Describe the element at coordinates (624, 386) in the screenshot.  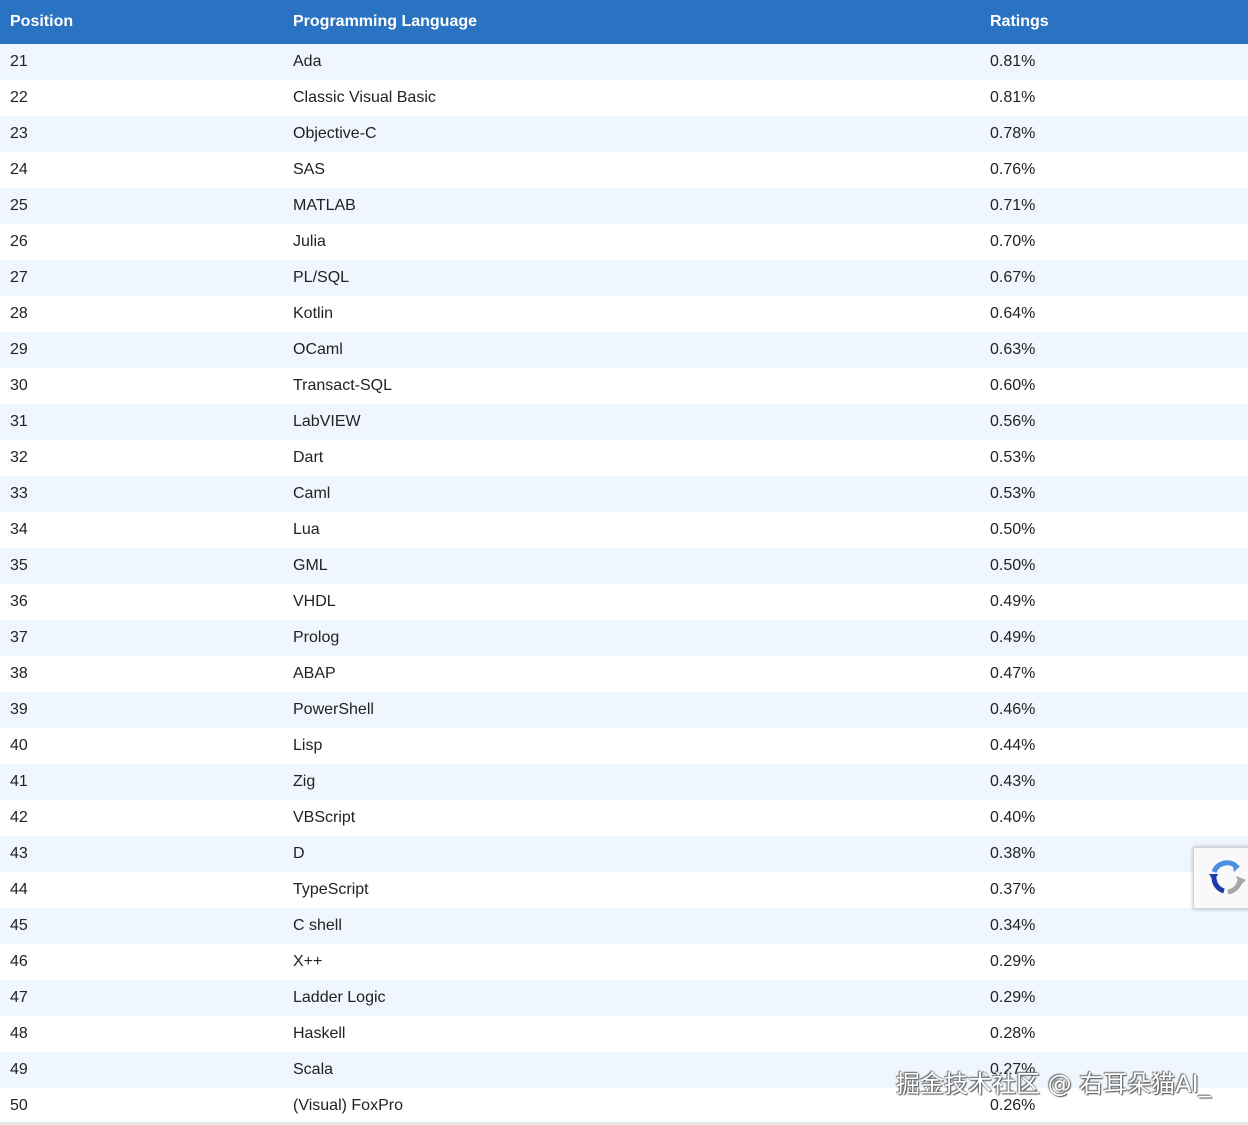
I see `table-row: 30 Transact-SQL 0.60%` at that location.